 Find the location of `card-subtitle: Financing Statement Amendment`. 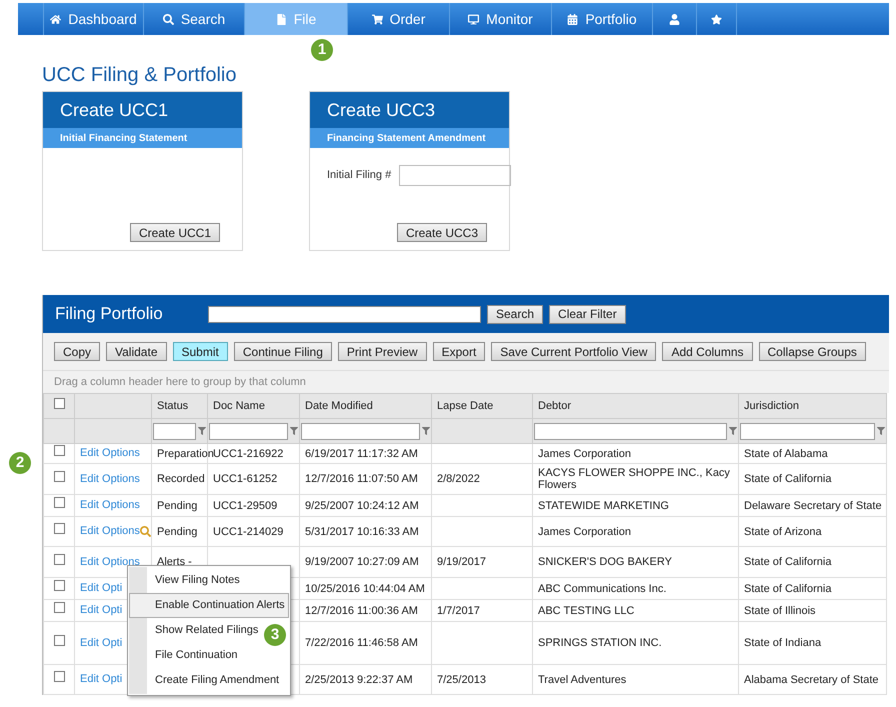

card-subtitle: Financing Statement Amendment is located at coordinates (409, 138).